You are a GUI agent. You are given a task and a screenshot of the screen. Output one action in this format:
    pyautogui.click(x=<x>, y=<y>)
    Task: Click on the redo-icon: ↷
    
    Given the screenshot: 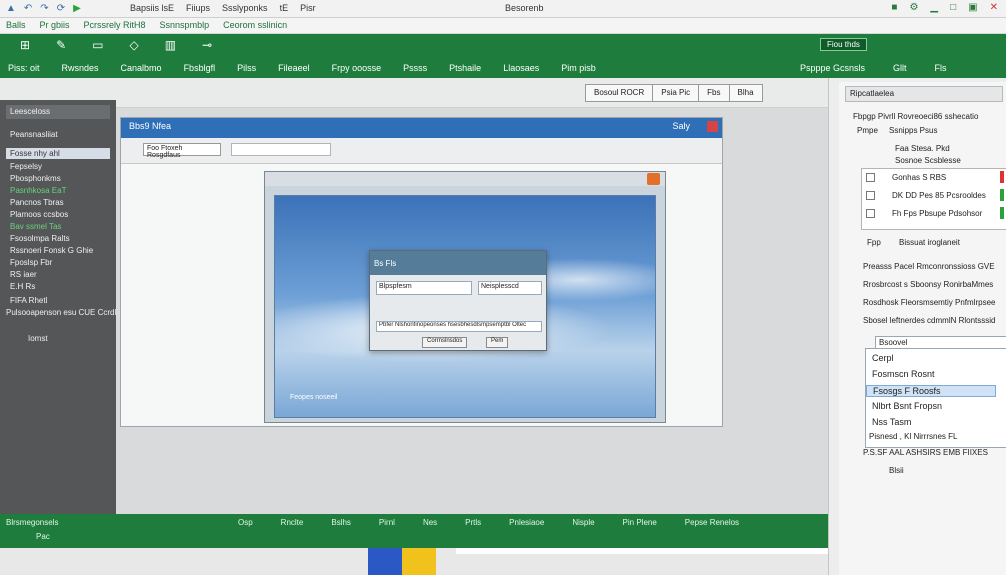 What is the action you would take?
    pyautogui.click(x=44, y=8)
    